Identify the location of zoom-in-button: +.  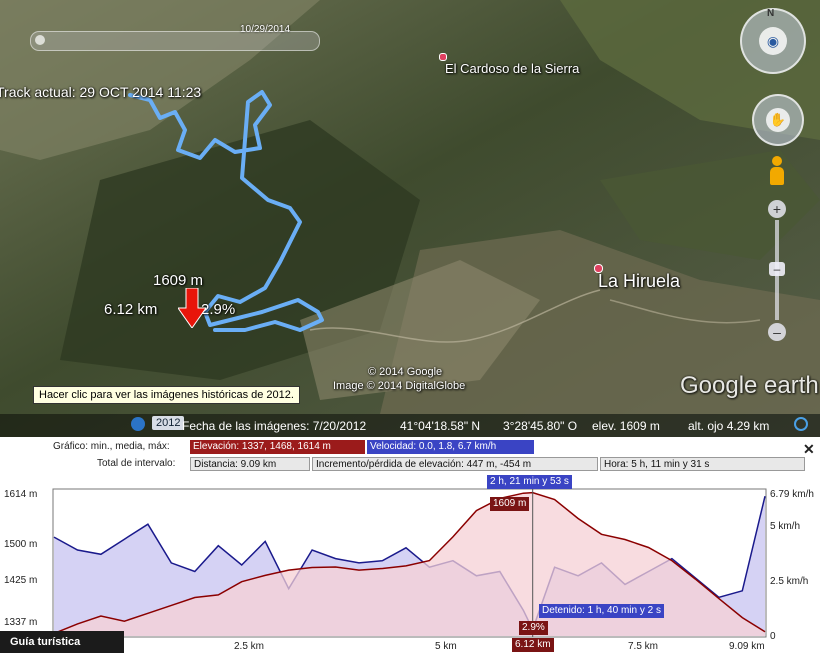
(777, 209).